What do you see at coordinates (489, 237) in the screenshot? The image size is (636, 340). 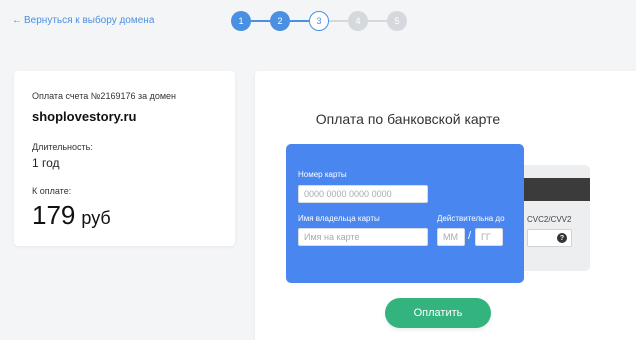 I see `expiry-year-input` at bounding box center [489, 237].